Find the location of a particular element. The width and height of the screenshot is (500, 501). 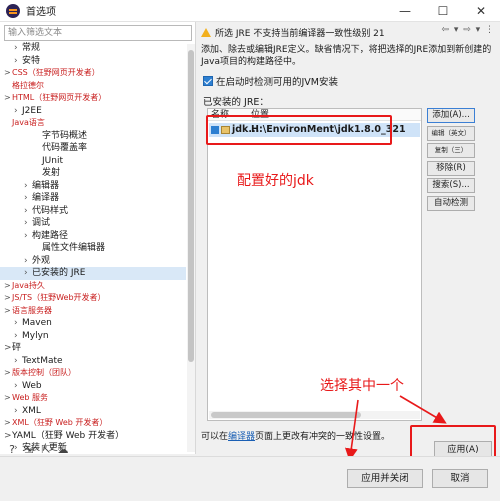

tree-item: JUnit is located at coordinates (93, 161).